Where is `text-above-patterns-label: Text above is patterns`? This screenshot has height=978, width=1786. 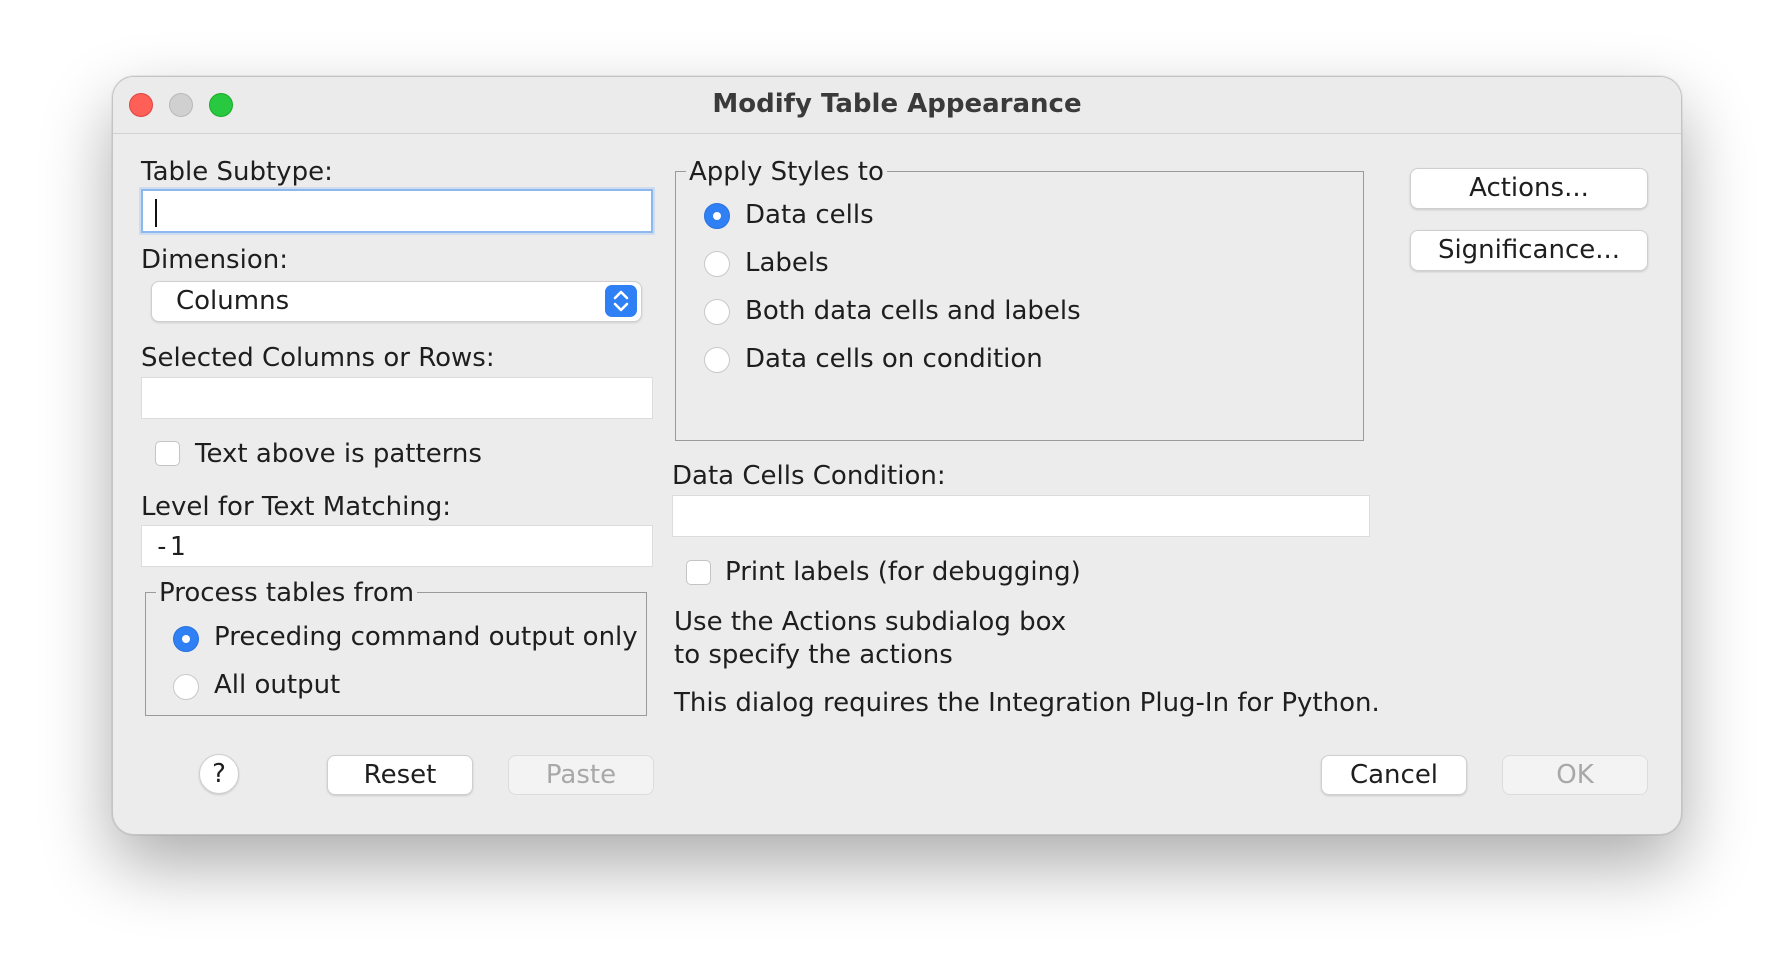 text-above-patterns-label: Text above is patterns is located at coordinates (338, 454).